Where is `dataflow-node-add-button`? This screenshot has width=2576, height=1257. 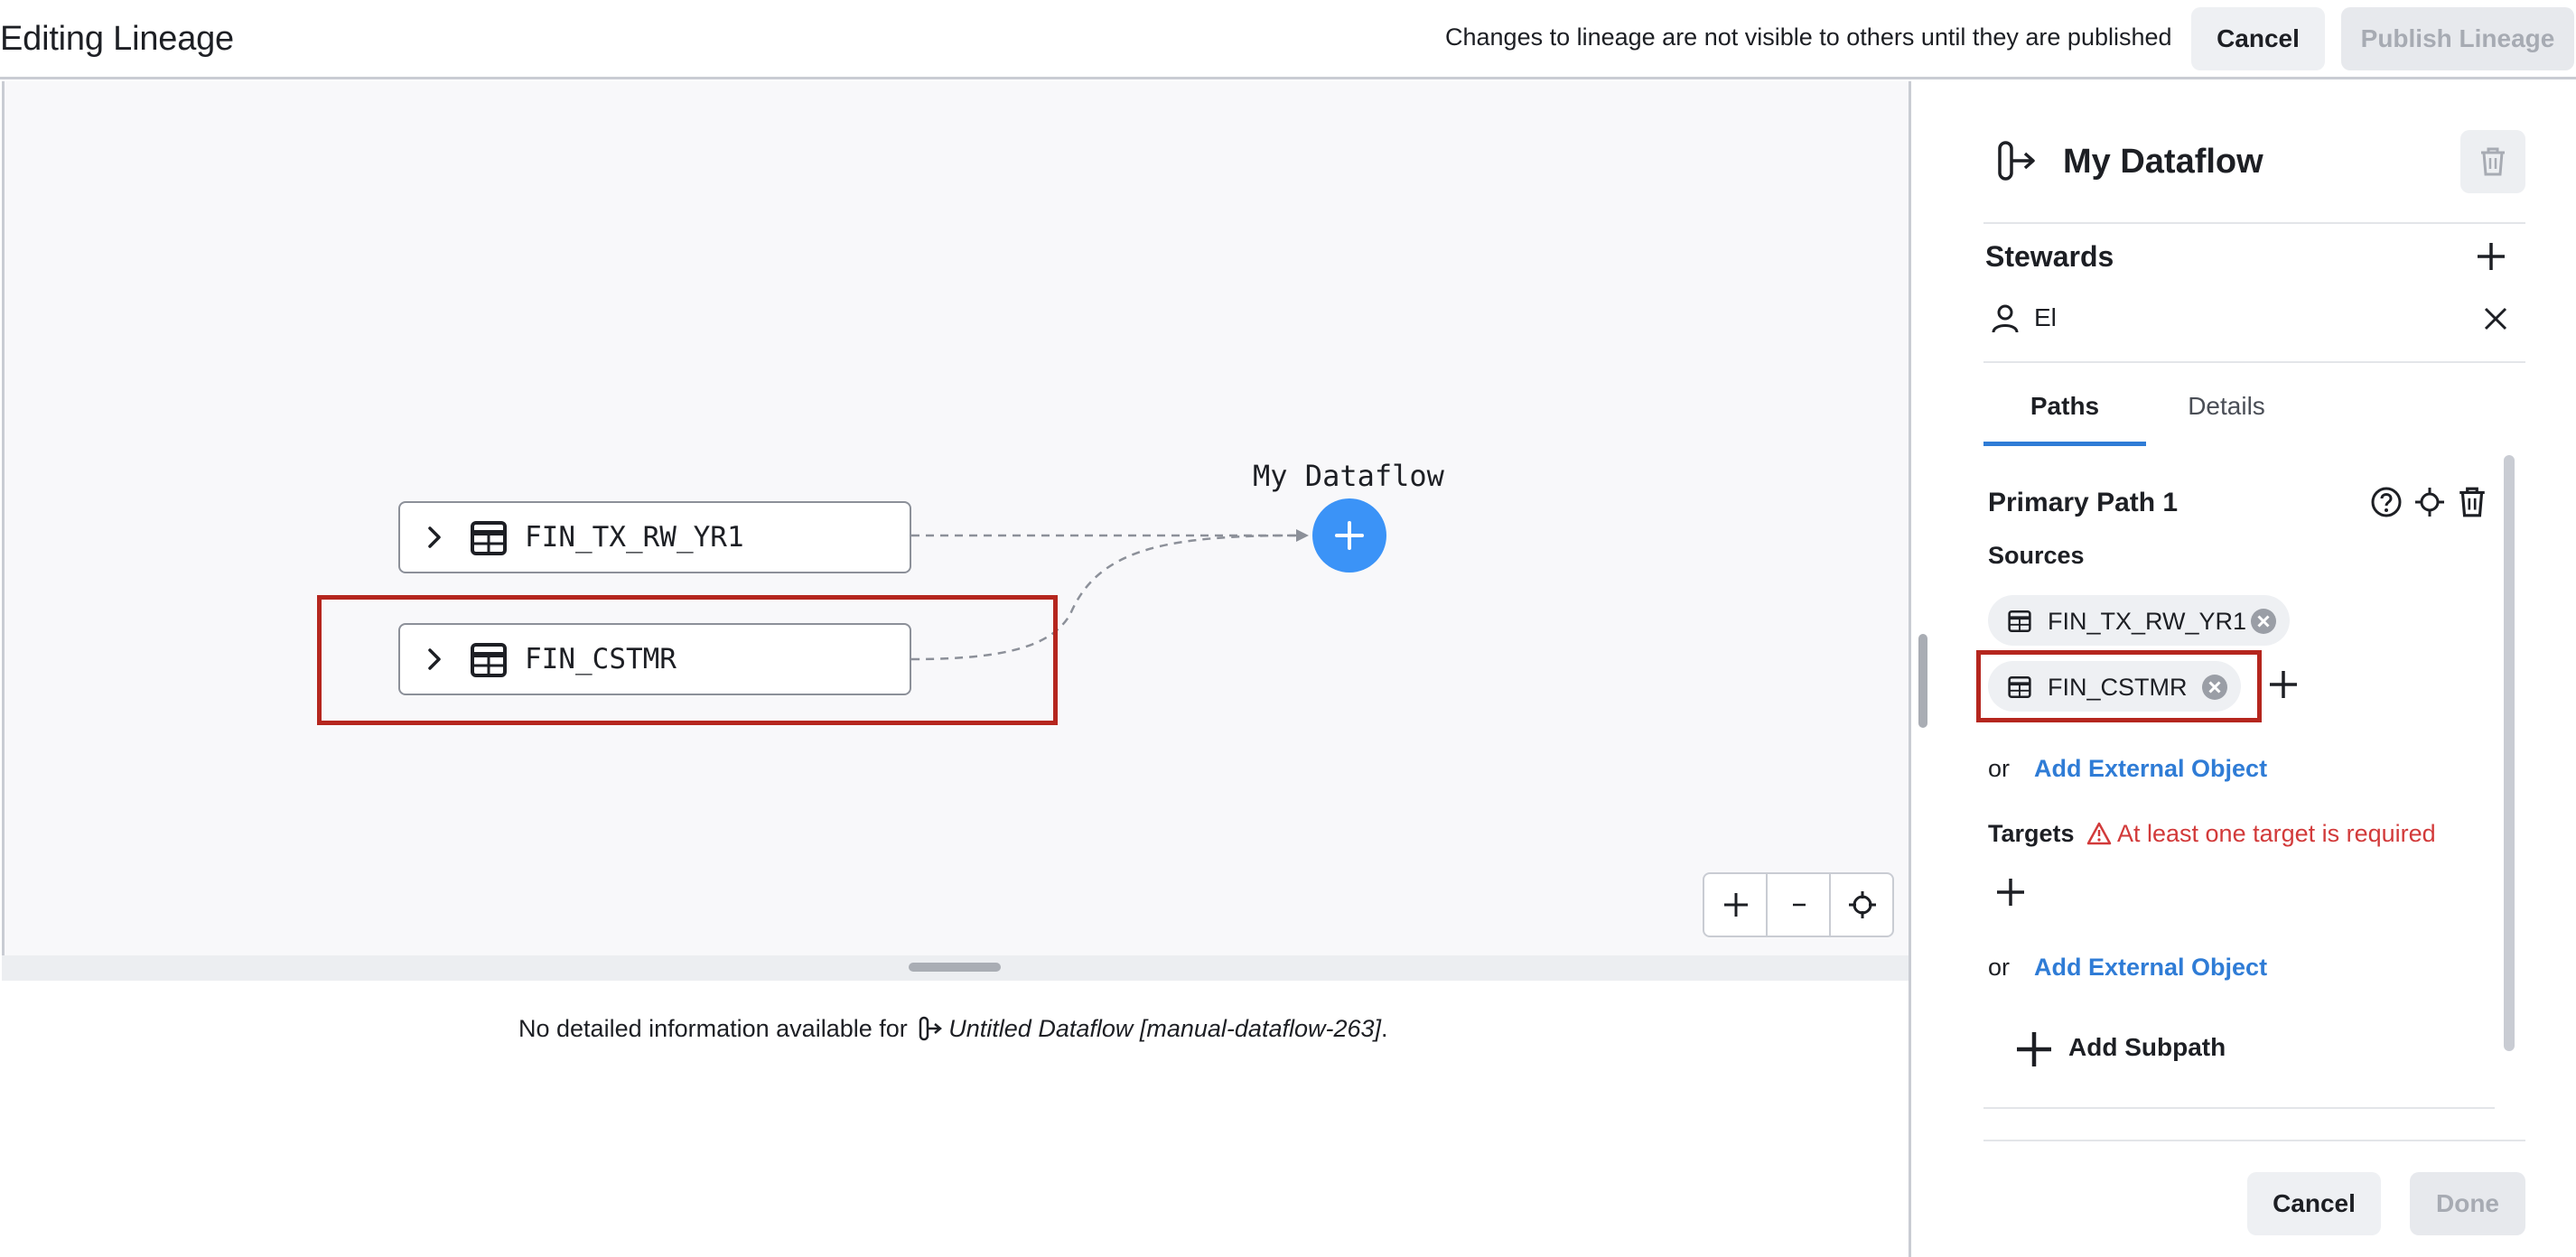
dataflow-node-add-button is located at coordinates (1349, 535).